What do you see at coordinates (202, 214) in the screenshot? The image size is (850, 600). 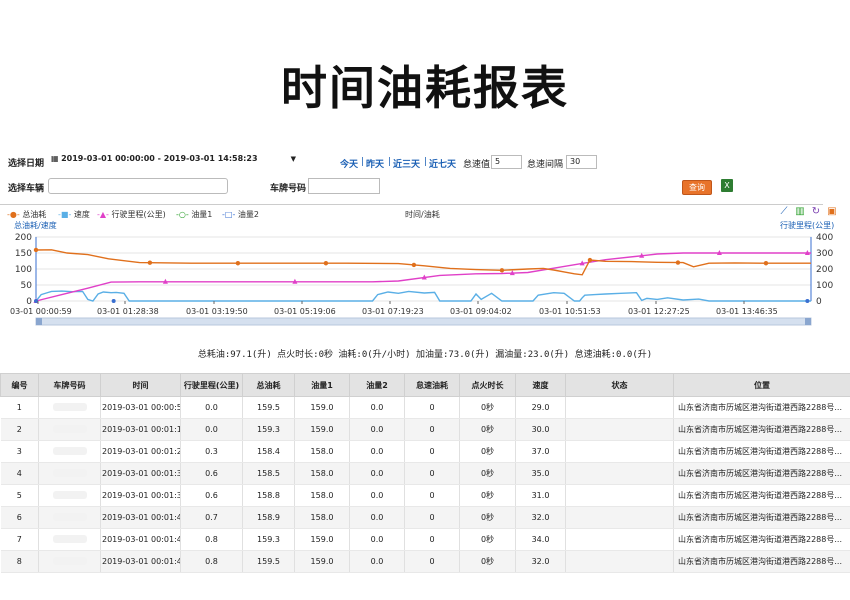 I see `legend-label: 油量1` at bounding box center [202, 214].